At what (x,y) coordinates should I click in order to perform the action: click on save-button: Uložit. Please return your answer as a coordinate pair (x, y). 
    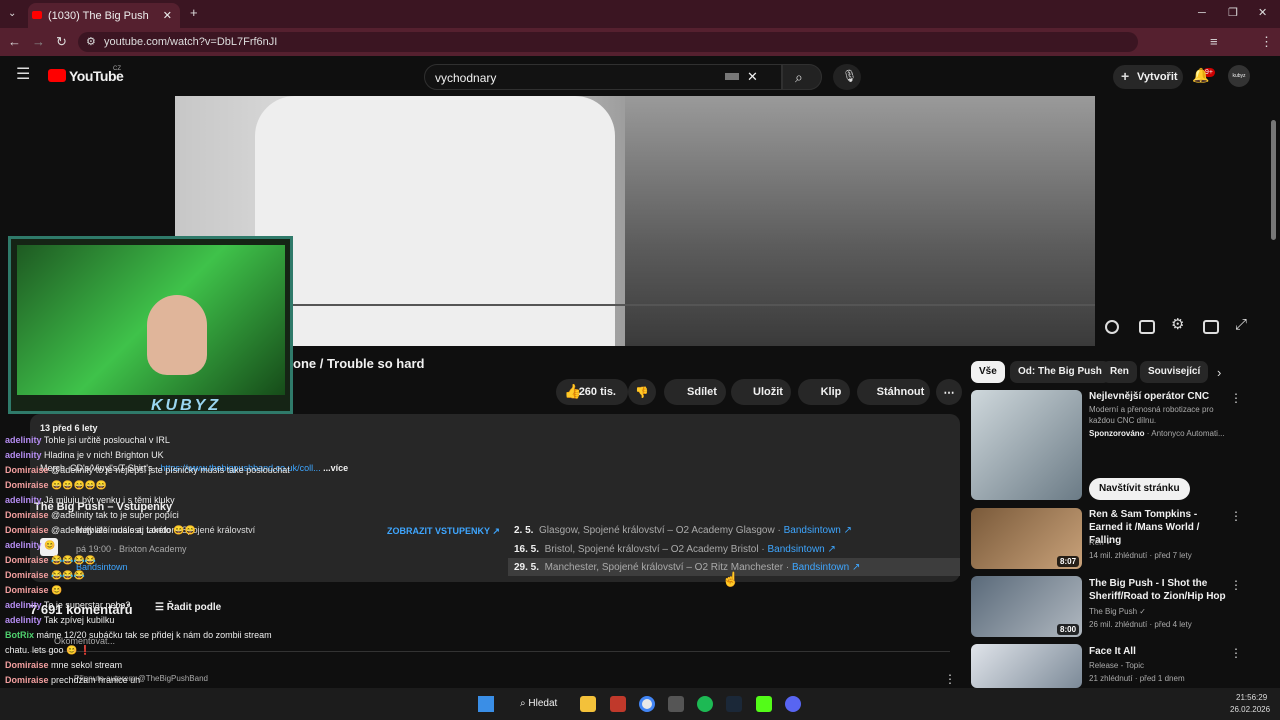
    Looking at the image, I should click on (761, 392).